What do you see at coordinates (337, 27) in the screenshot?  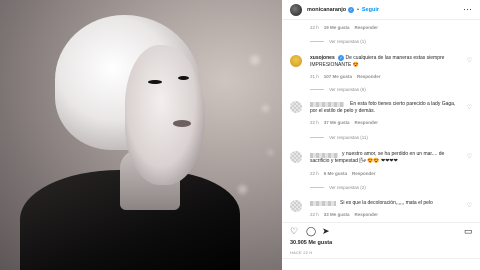 I see `comment-likes: 19 Me gusta` at bounding box center [337, 27].